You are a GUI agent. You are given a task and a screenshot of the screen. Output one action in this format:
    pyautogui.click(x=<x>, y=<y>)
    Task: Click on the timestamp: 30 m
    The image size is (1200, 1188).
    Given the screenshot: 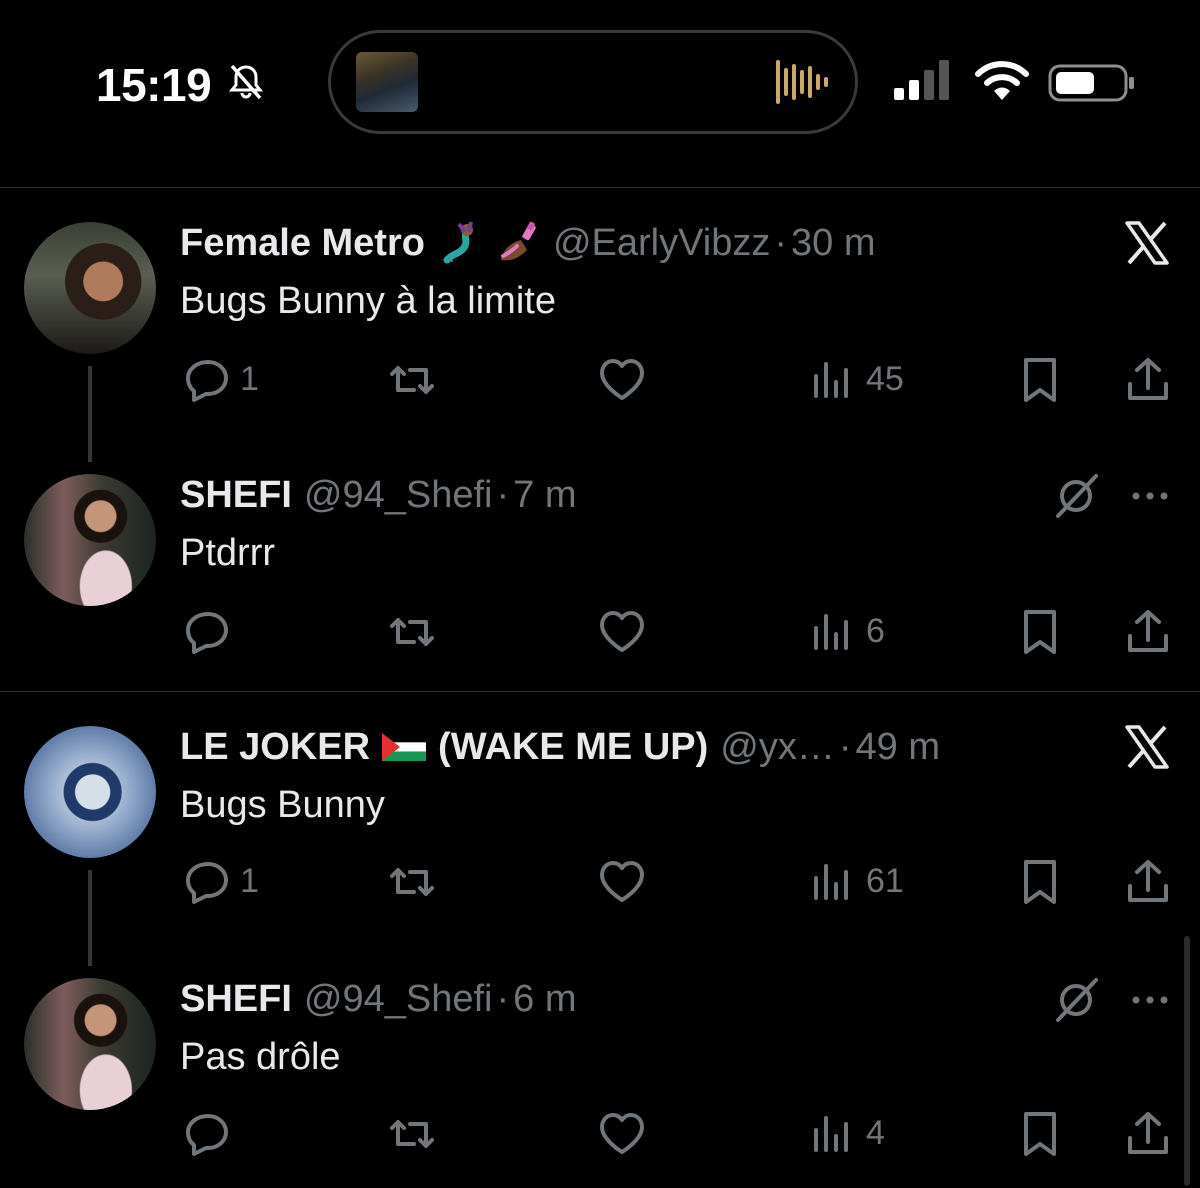 What is the action you would take?
    pyautogui.click(x=833, y=243)
    